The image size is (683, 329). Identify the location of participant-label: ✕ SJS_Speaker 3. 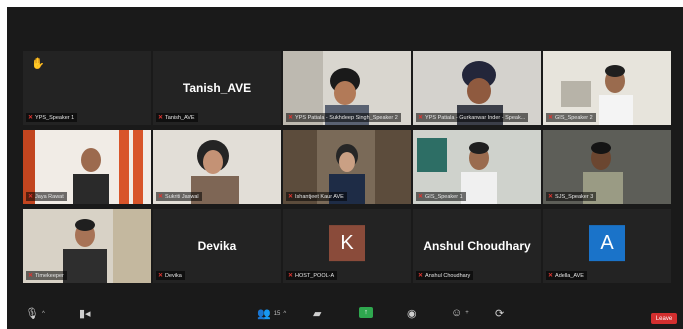
(571, 196).